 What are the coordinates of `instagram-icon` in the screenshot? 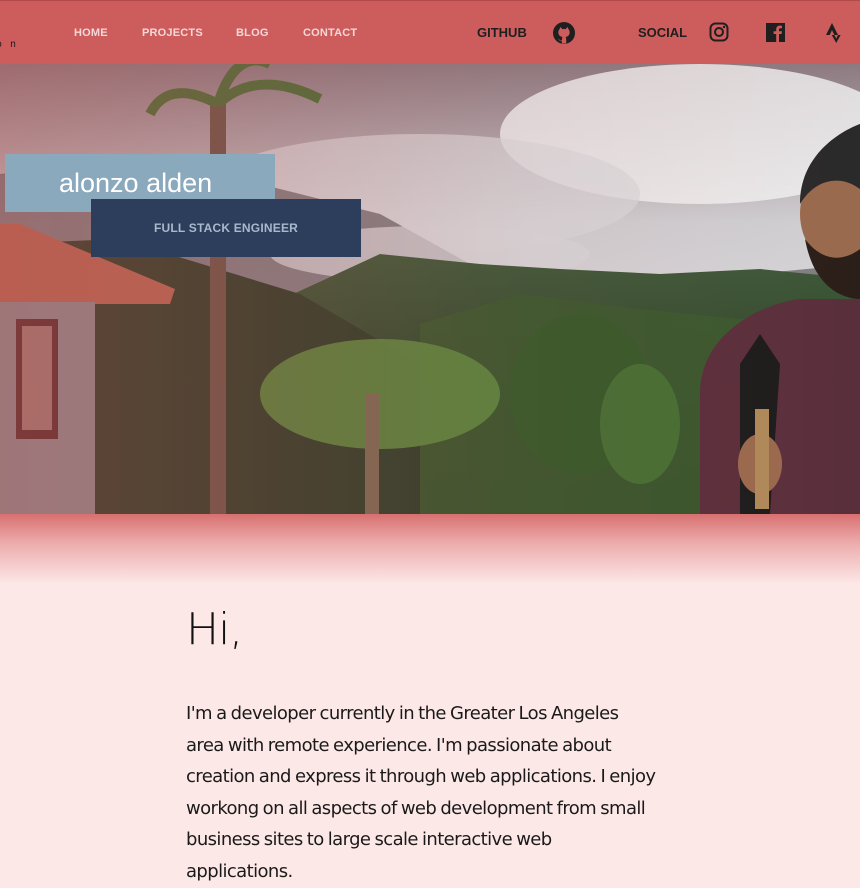 It's located at (719, 34).